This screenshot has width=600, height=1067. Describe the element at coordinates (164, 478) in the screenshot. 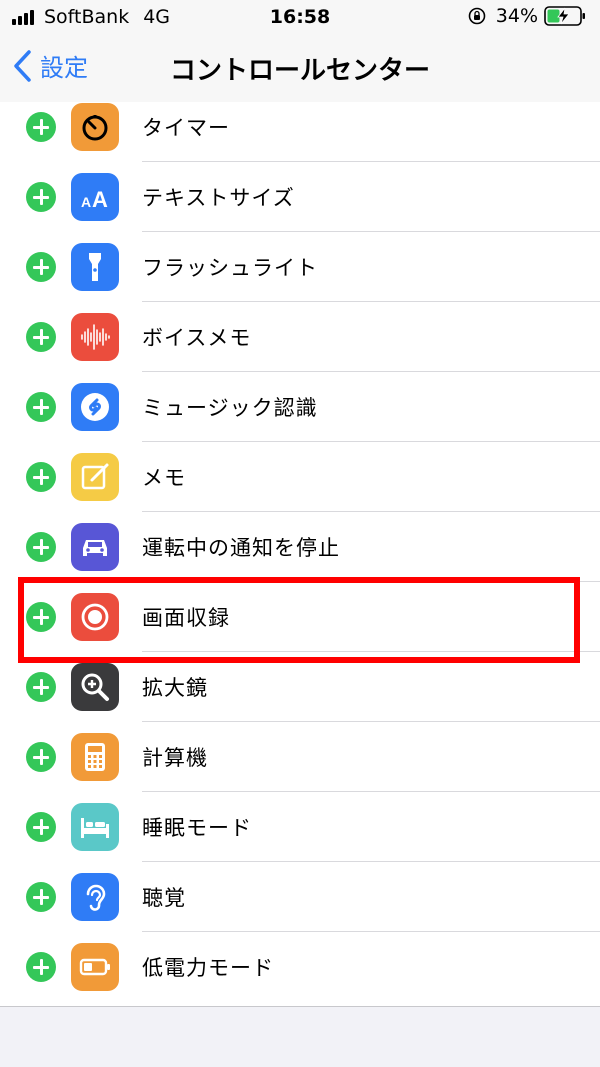

I see `item-label: メモ` at that location.